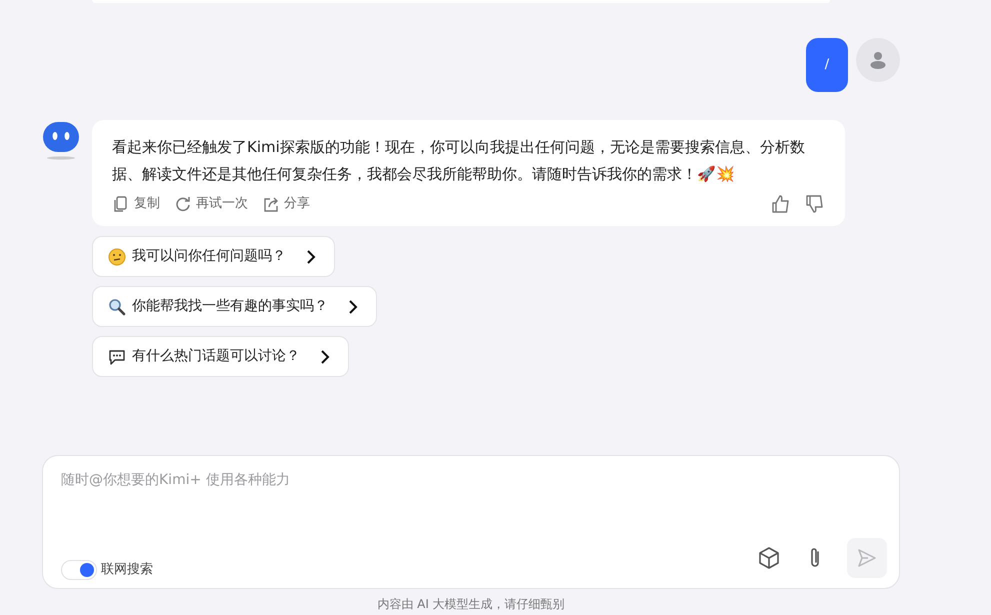  I want to click on refresh-icon, so click(183, 204).